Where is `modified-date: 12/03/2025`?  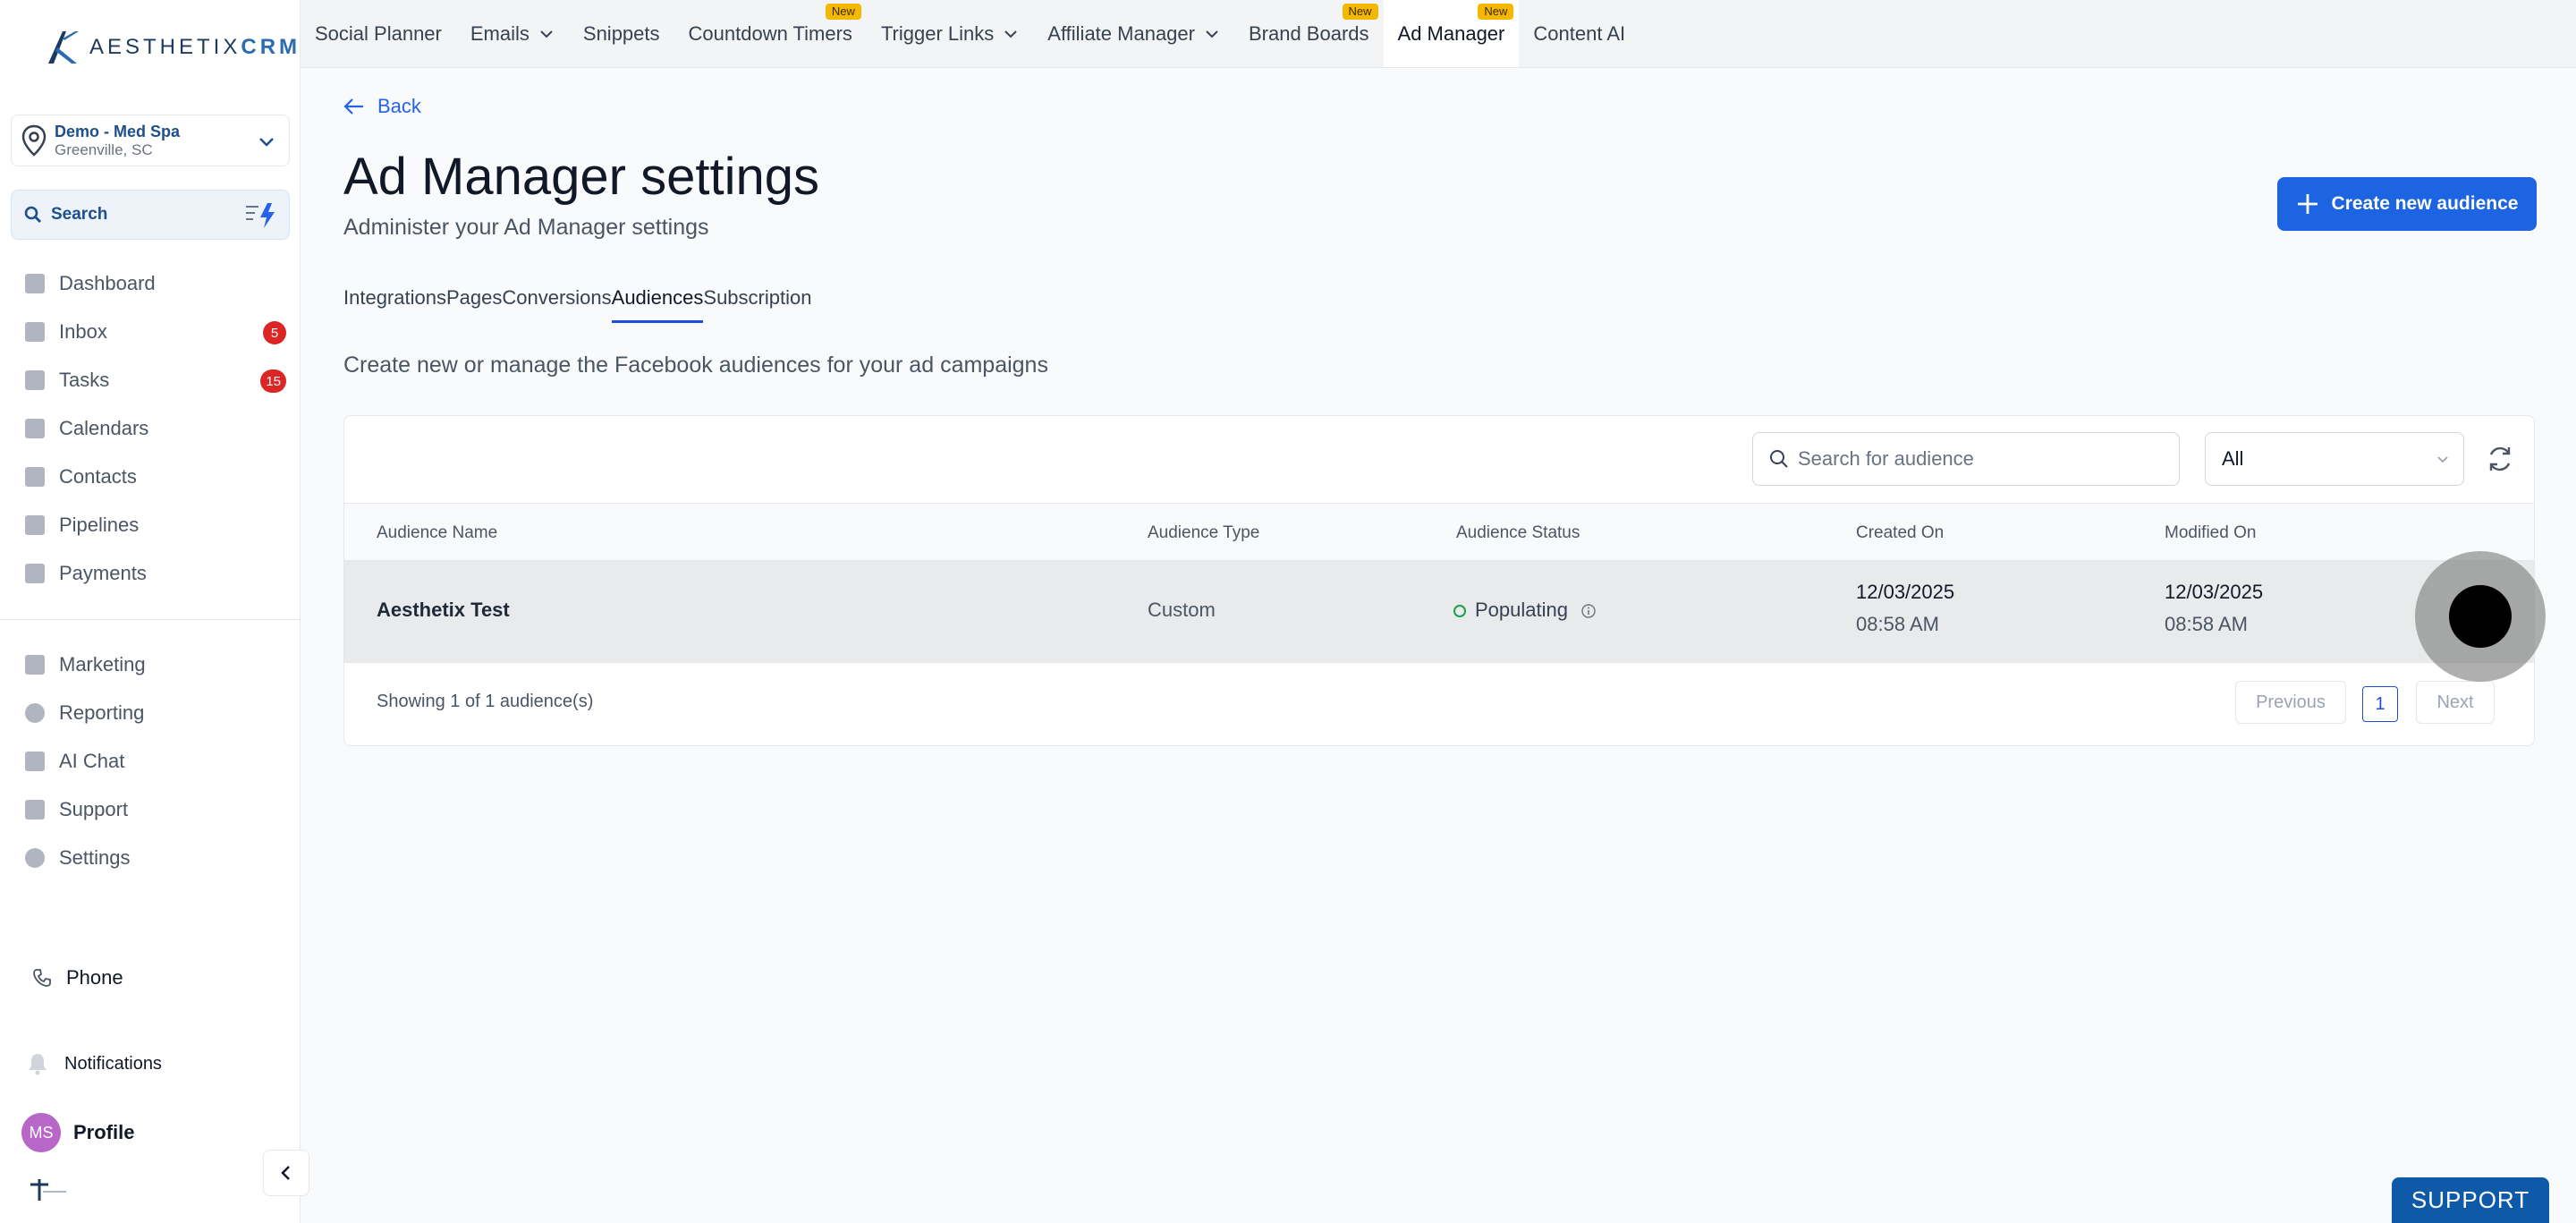
modified-date: 12/03/2025 is located at coordinates (2214, 592).